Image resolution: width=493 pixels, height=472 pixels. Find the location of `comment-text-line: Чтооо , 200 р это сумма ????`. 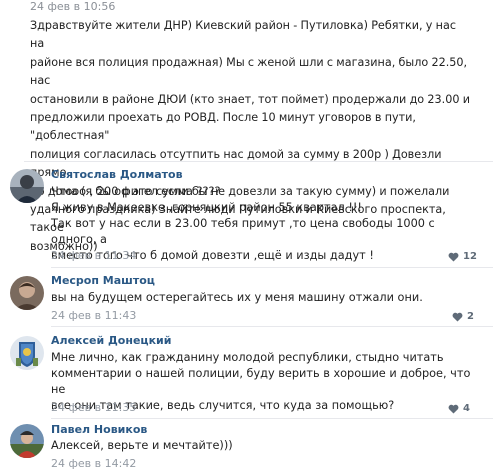

comment-text-line: Чтооо , 200 р это сумма ???? is located at coordinates (136, 191).